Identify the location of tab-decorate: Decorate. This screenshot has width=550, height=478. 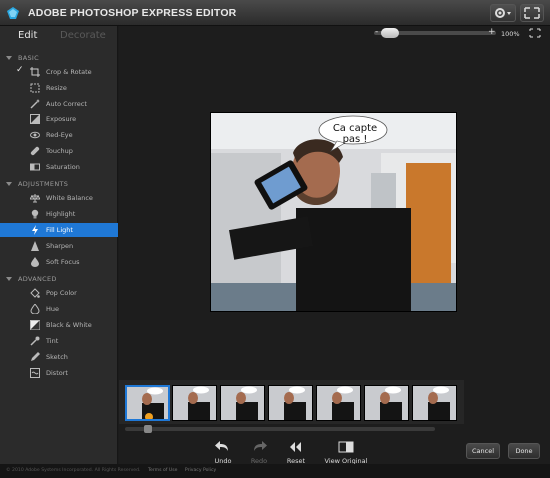
(83, 35).